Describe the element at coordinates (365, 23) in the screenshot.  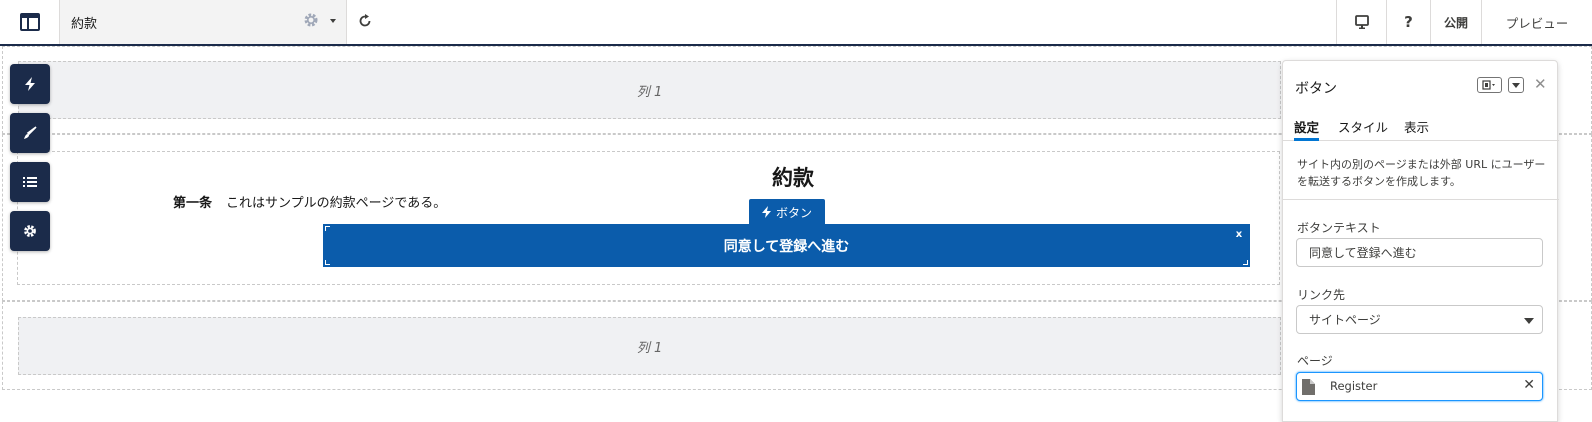
I see `refresh-icon` at that location.